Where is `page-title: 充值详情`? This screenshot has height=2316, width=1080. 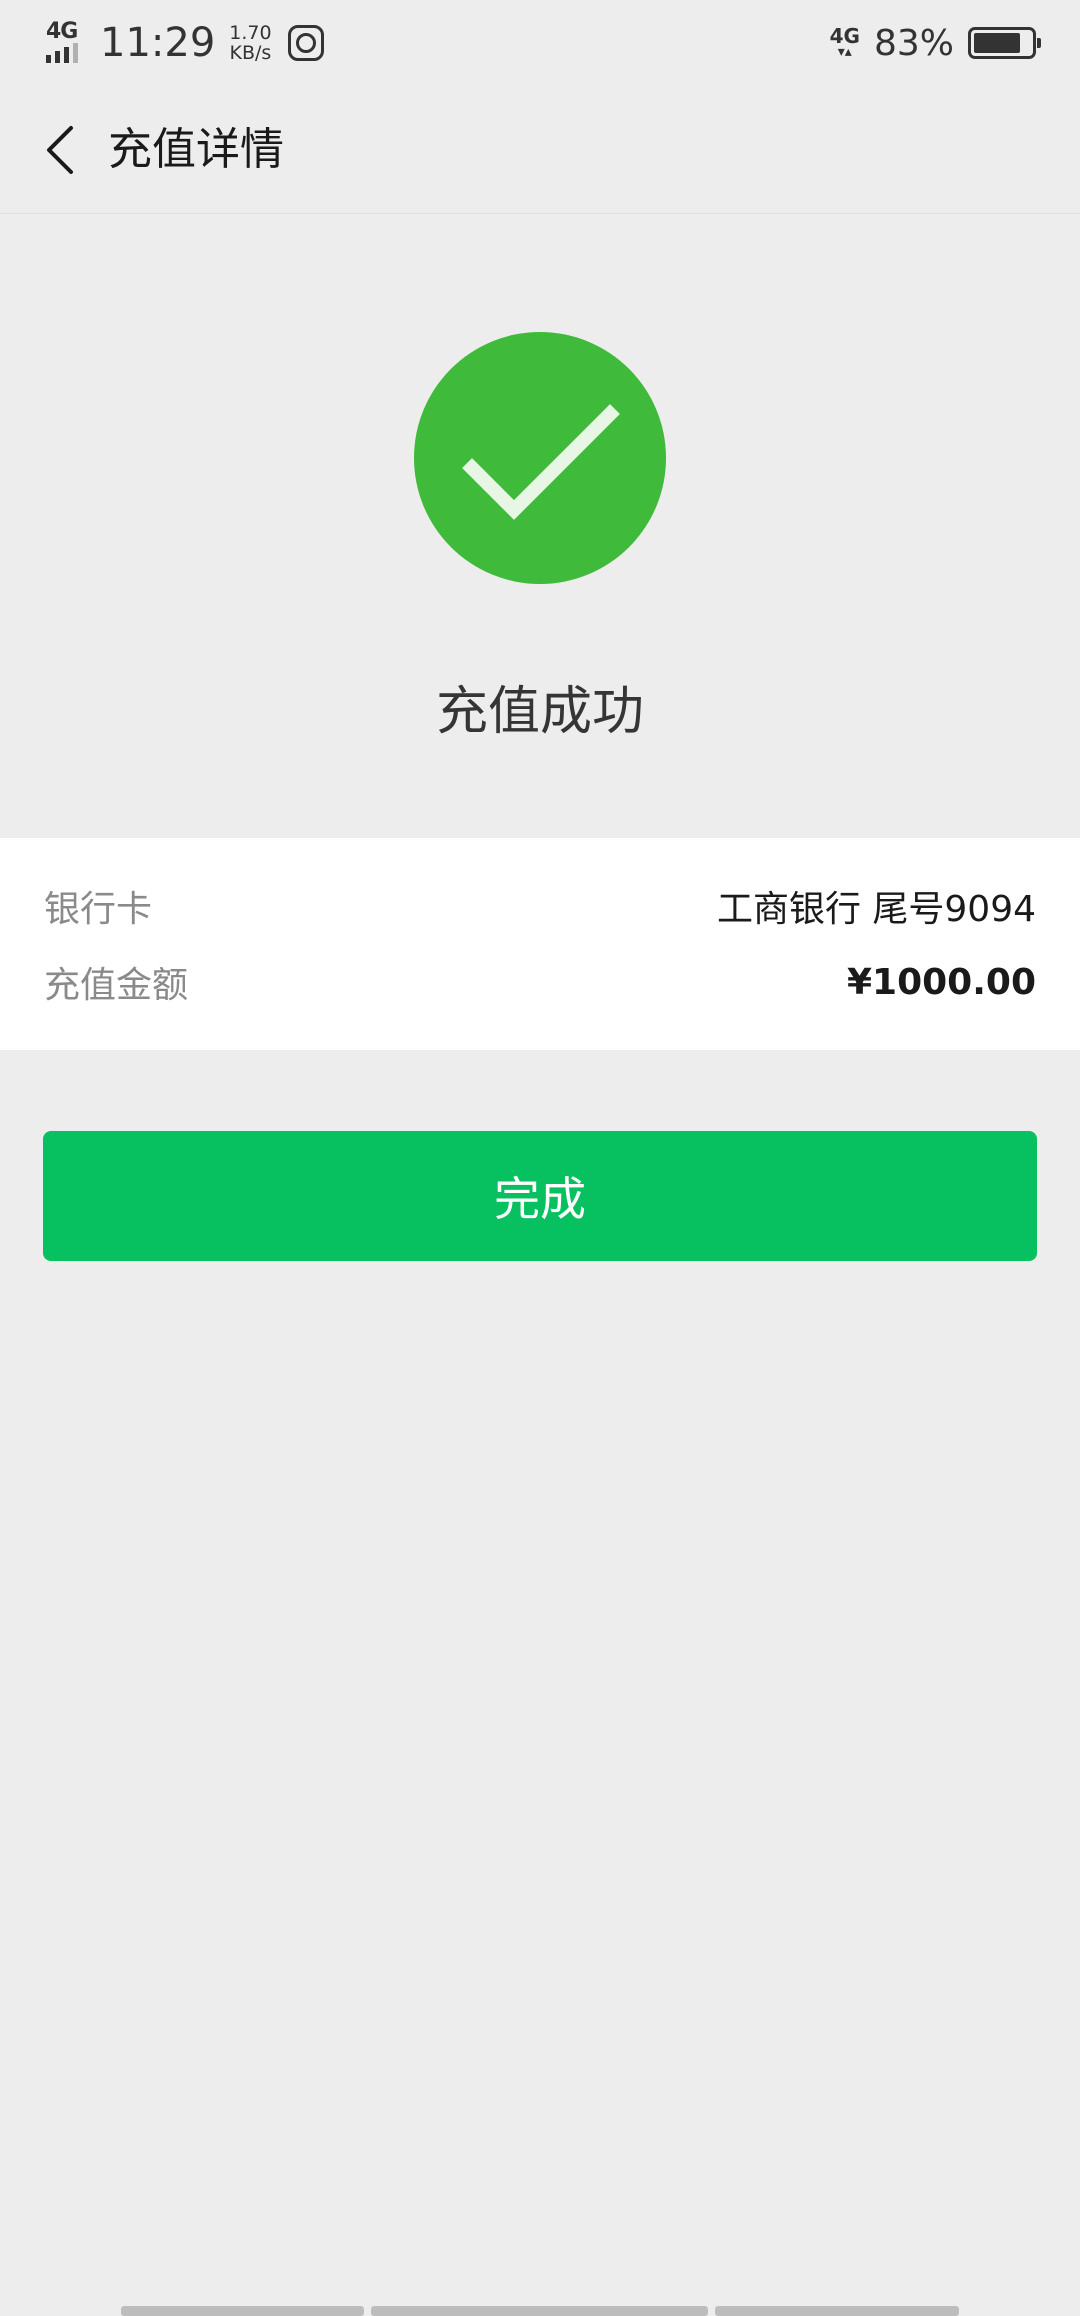 page-title: 充值详情 is located at coordinates (196, 149).